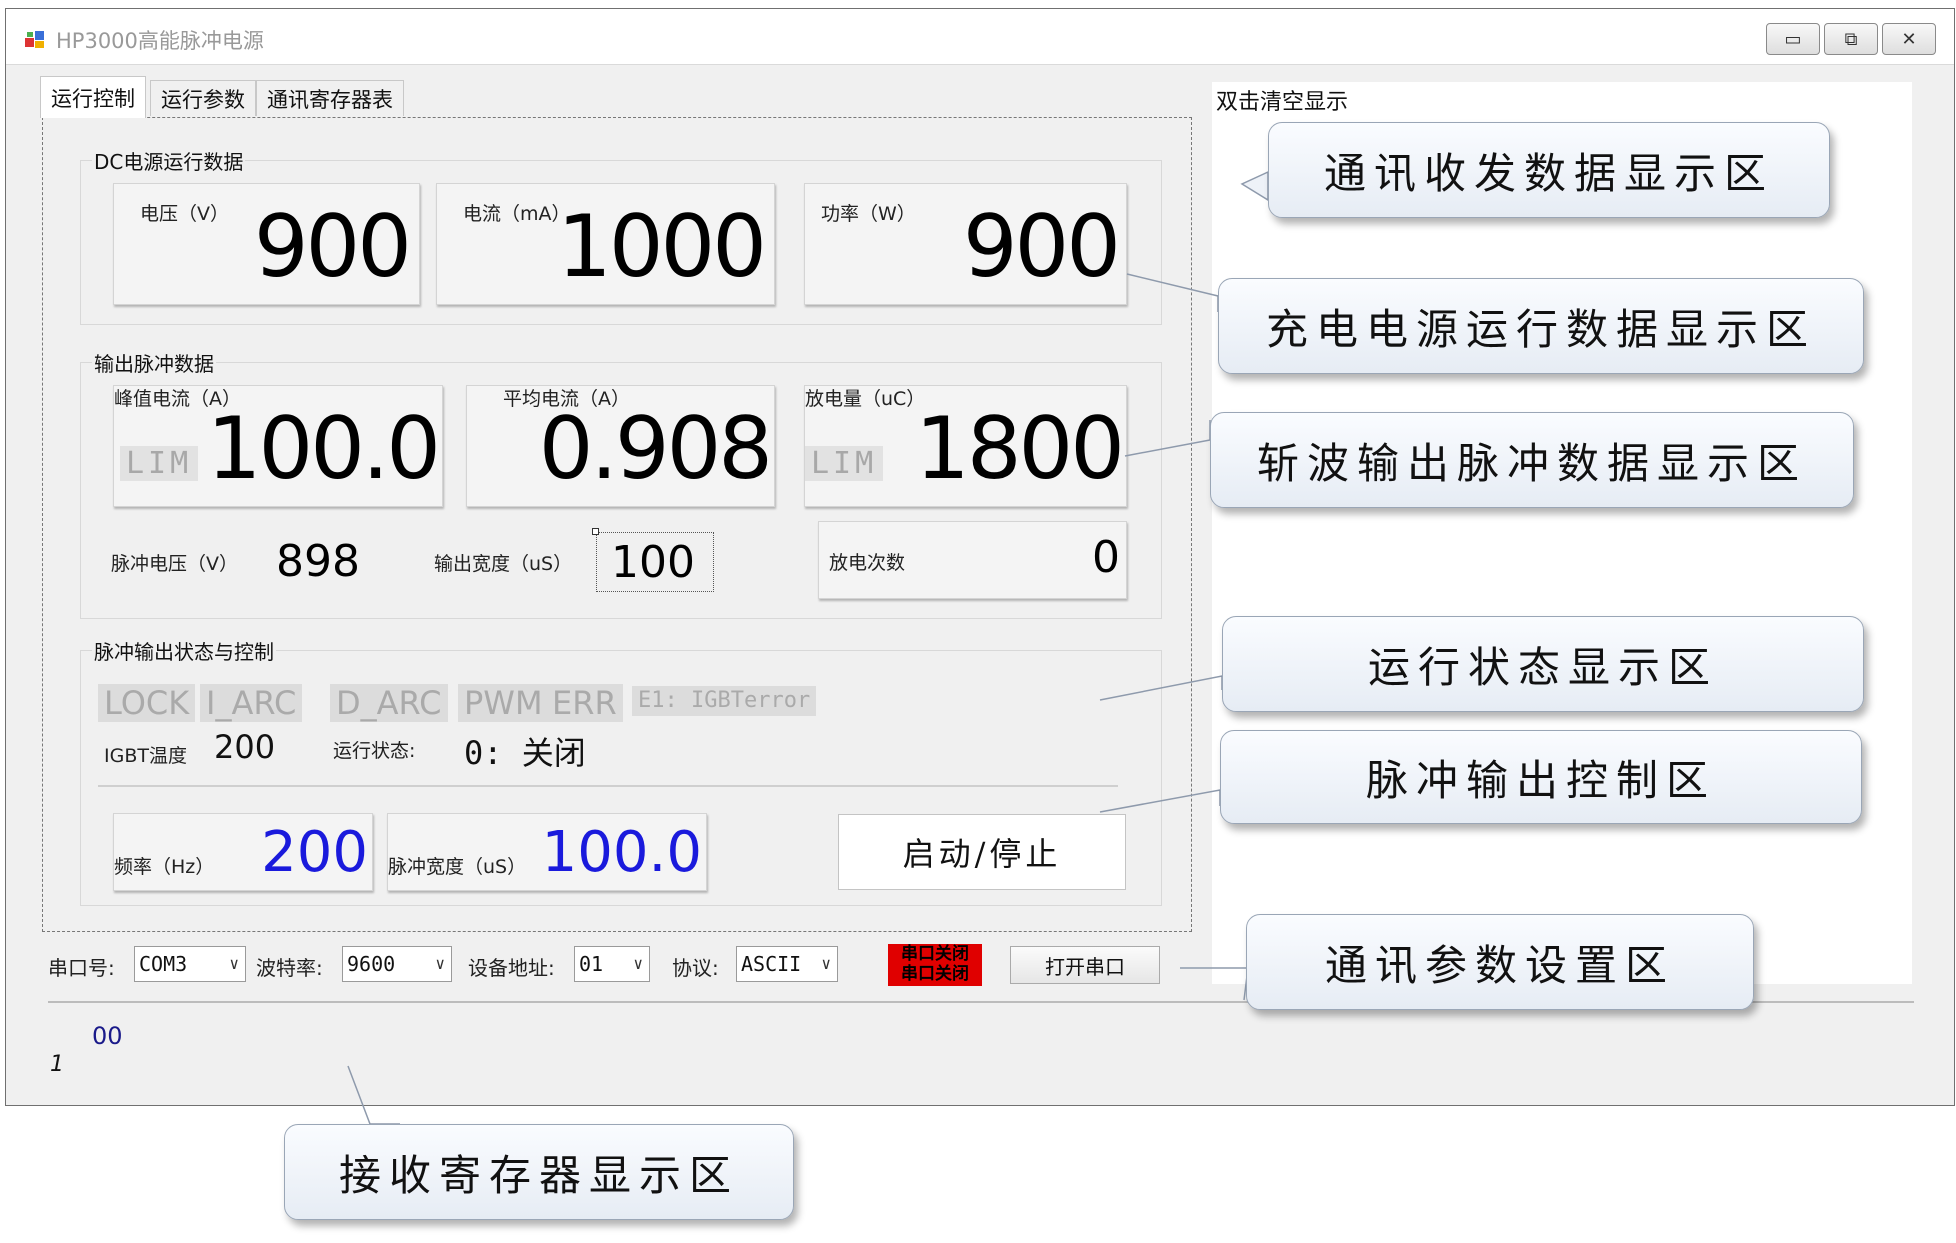 Image resolution: width=1956 pixels, height=1243 pixels. I want to click on tab-run-control: 运行控制, so click(93, 97).